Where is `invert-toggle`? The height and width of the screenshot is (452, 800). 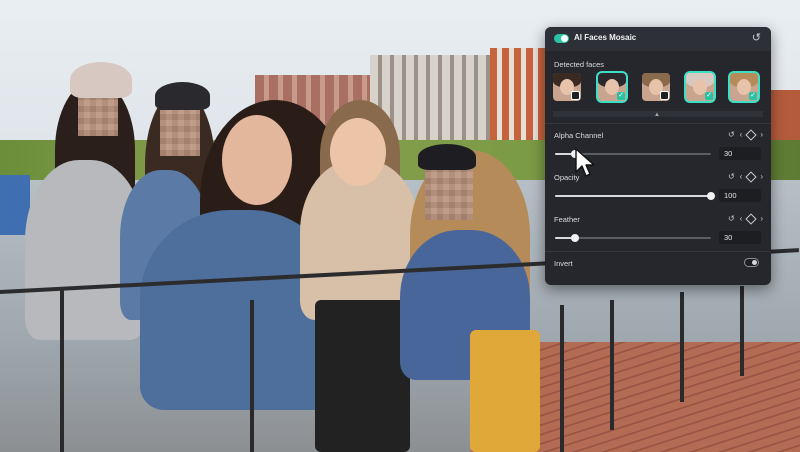 invert-toggle is located at coordinates (751, 262).